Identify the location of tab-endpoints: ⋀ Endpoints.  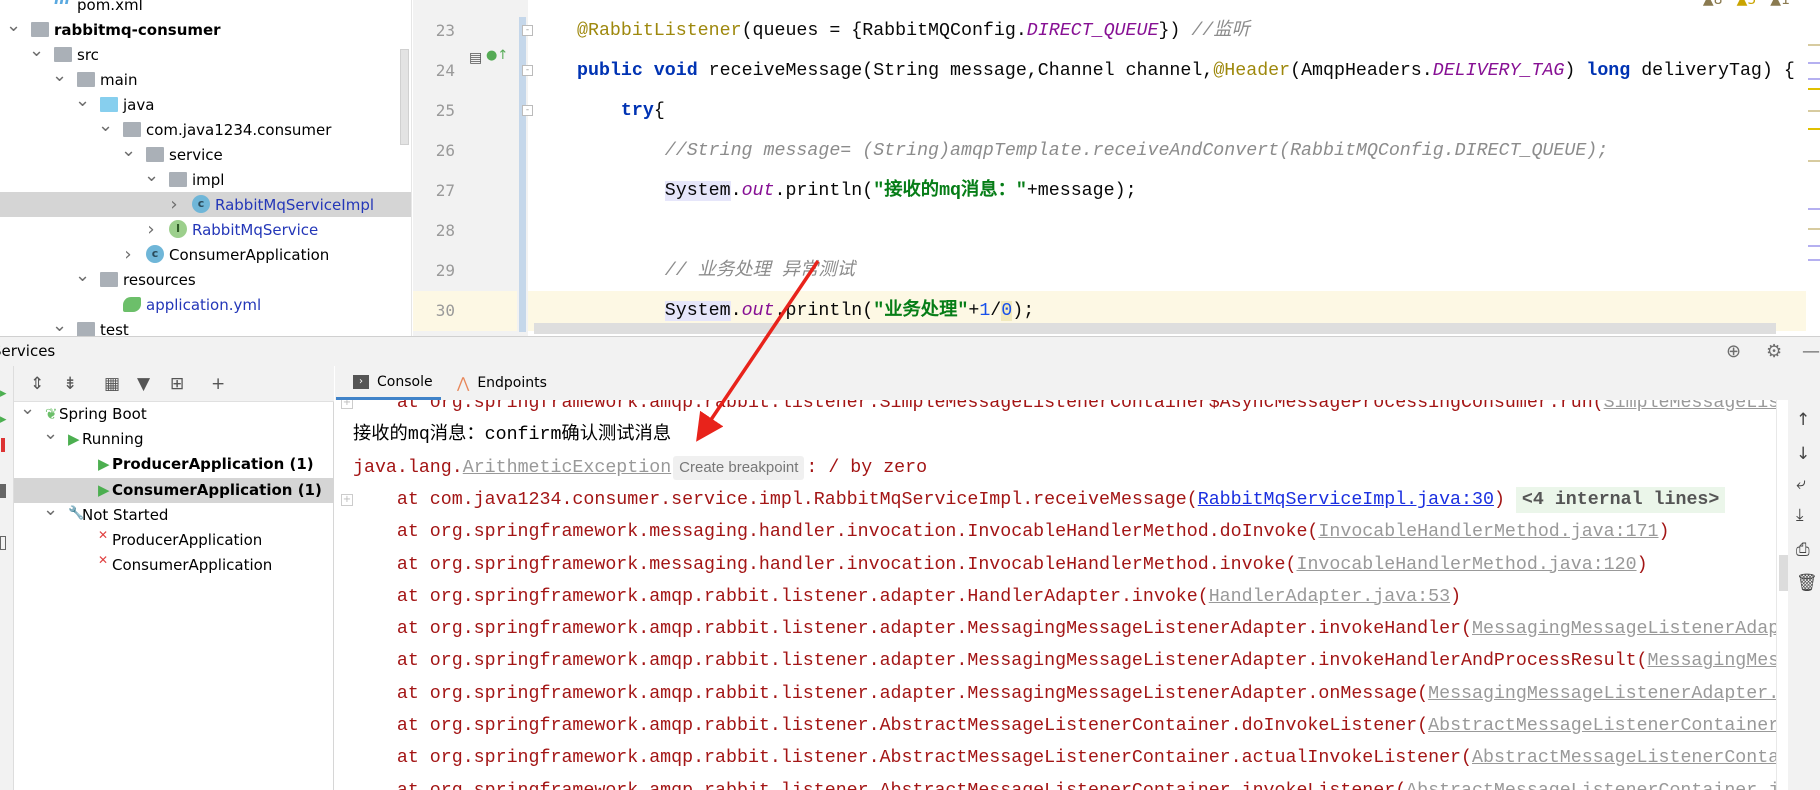
(502, 383).